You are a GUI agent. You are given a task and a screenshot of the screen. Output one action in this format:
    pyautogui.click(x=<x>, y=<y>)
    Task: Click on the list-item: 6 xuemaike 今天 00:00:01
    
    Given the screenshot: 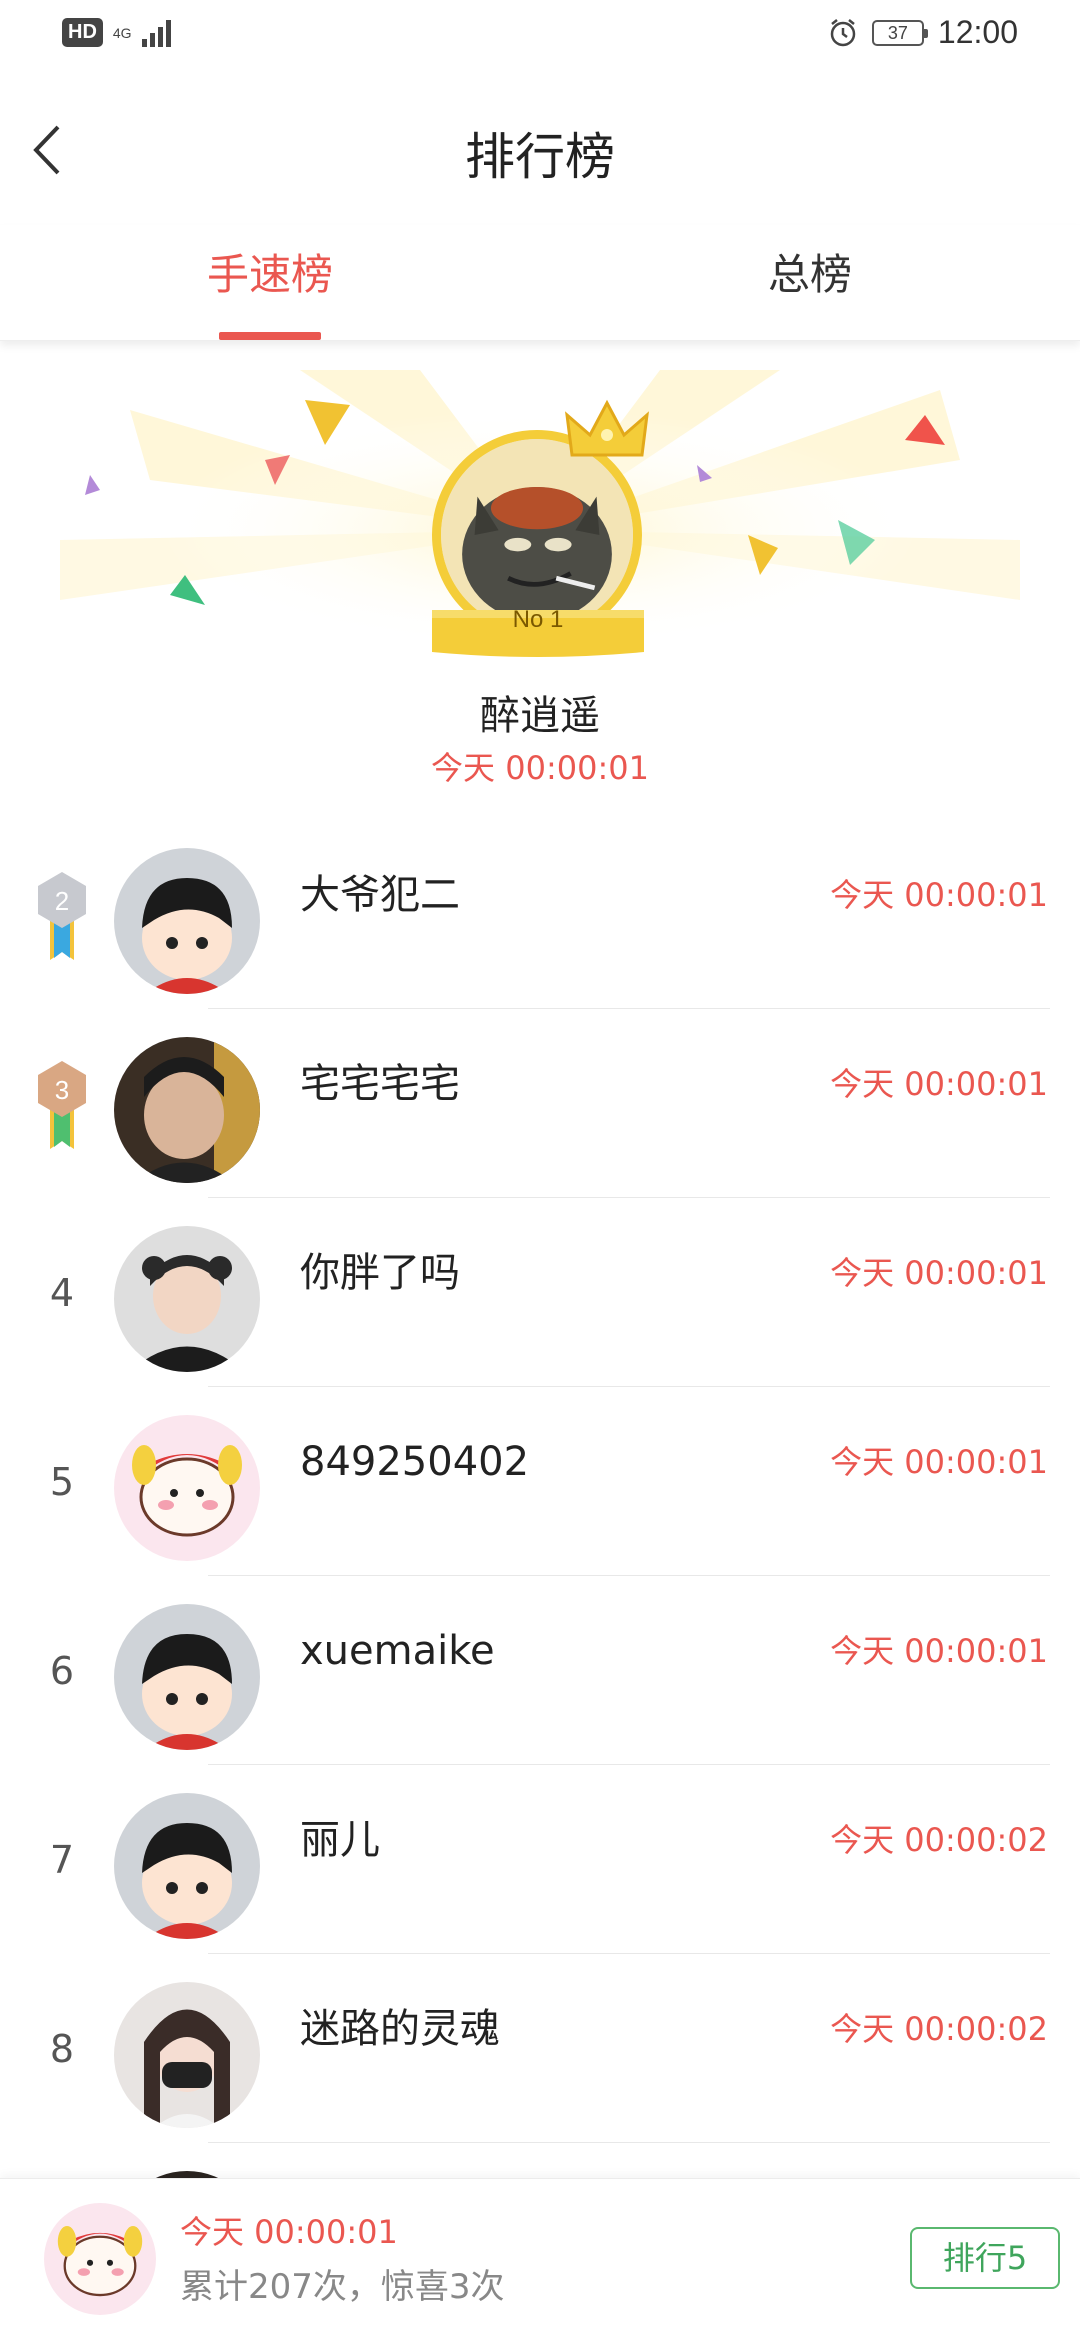 What is the action you would take?
    pyautogui.click(x=540, y=1670)
    